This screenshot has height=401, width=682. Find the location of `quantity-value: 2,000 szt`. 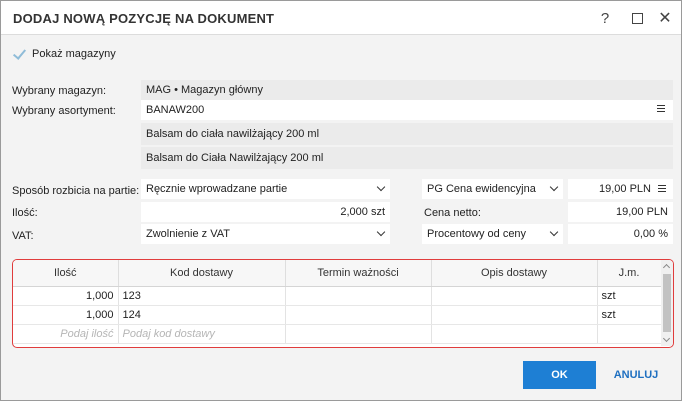

quantity-value: 2,000 szt is located at coordinates (362, 212).